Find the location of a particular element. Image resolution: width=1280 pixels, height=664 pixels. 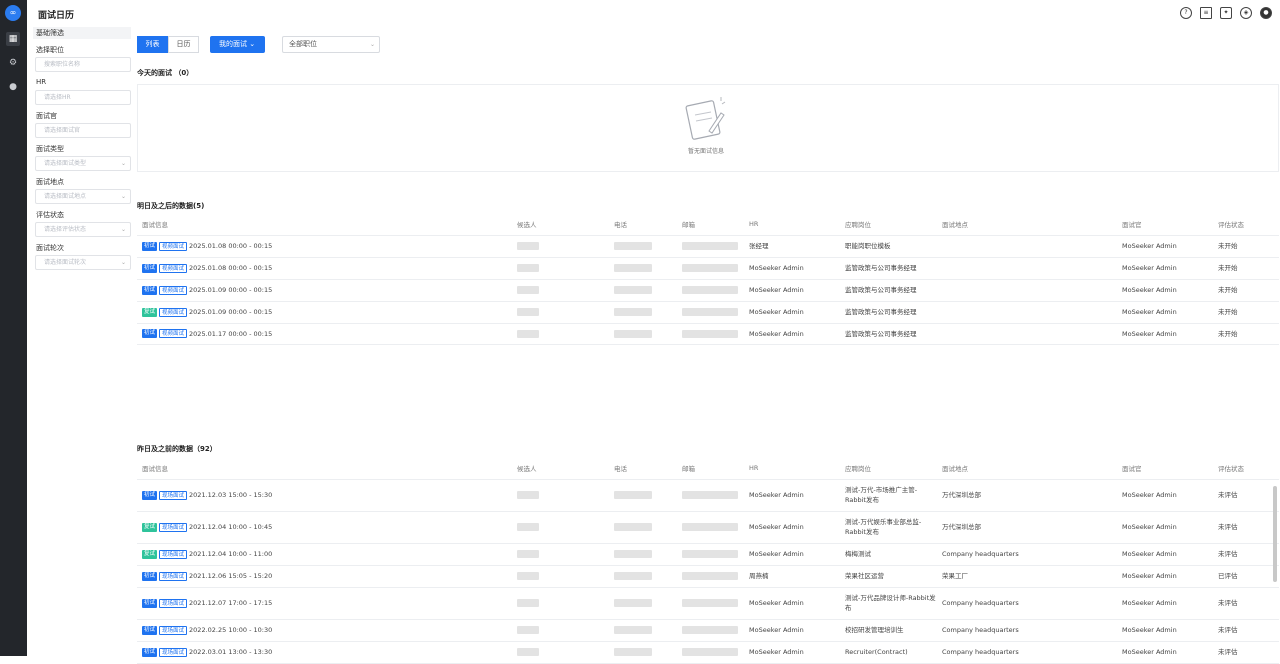

puzzle-icon: ✦ is located at coordinates (1226, 13).